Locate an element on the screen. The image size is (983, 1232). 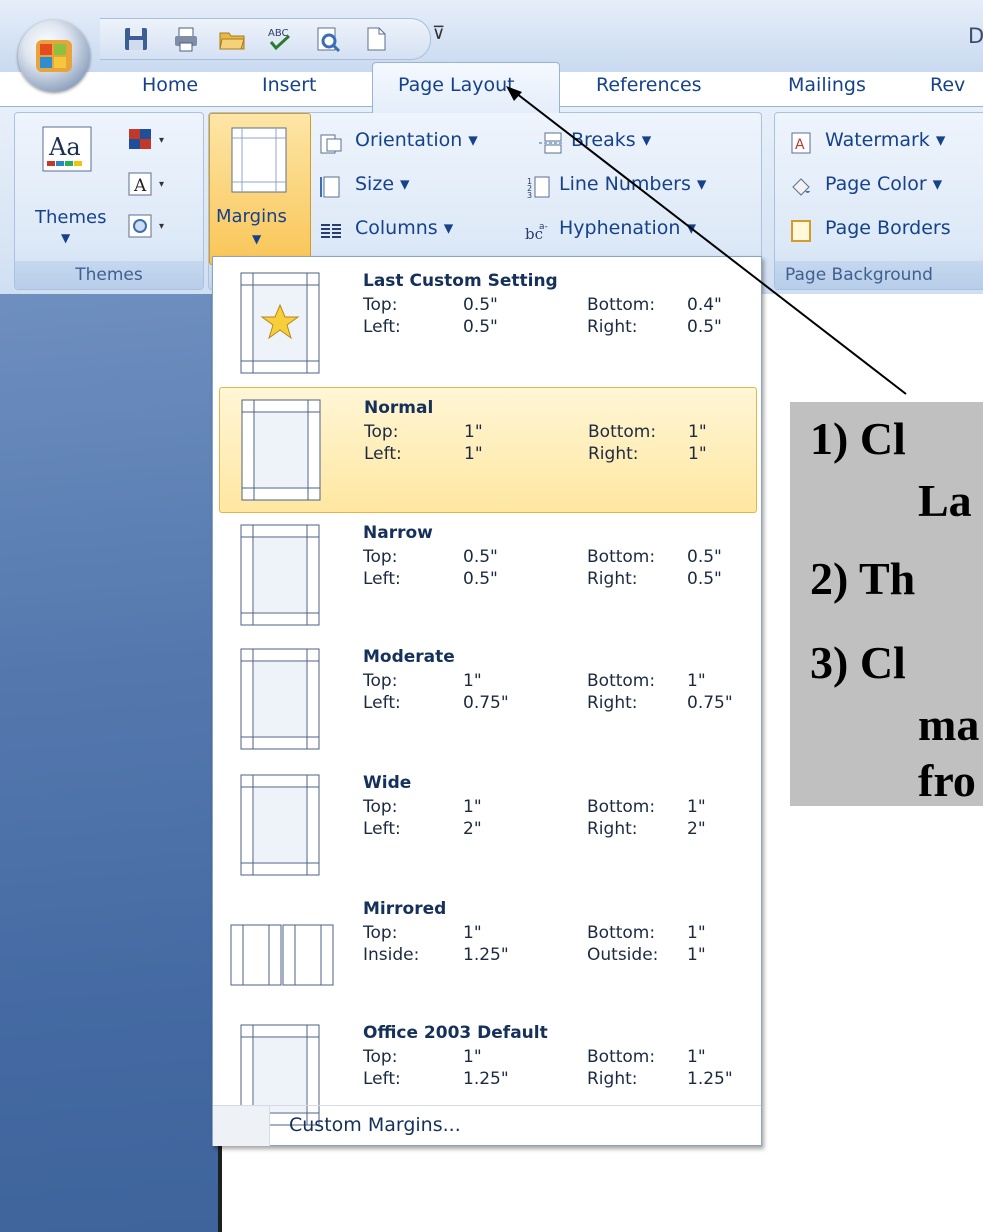
margins-button: Margins ▼ is located at coordinates (260, 189).